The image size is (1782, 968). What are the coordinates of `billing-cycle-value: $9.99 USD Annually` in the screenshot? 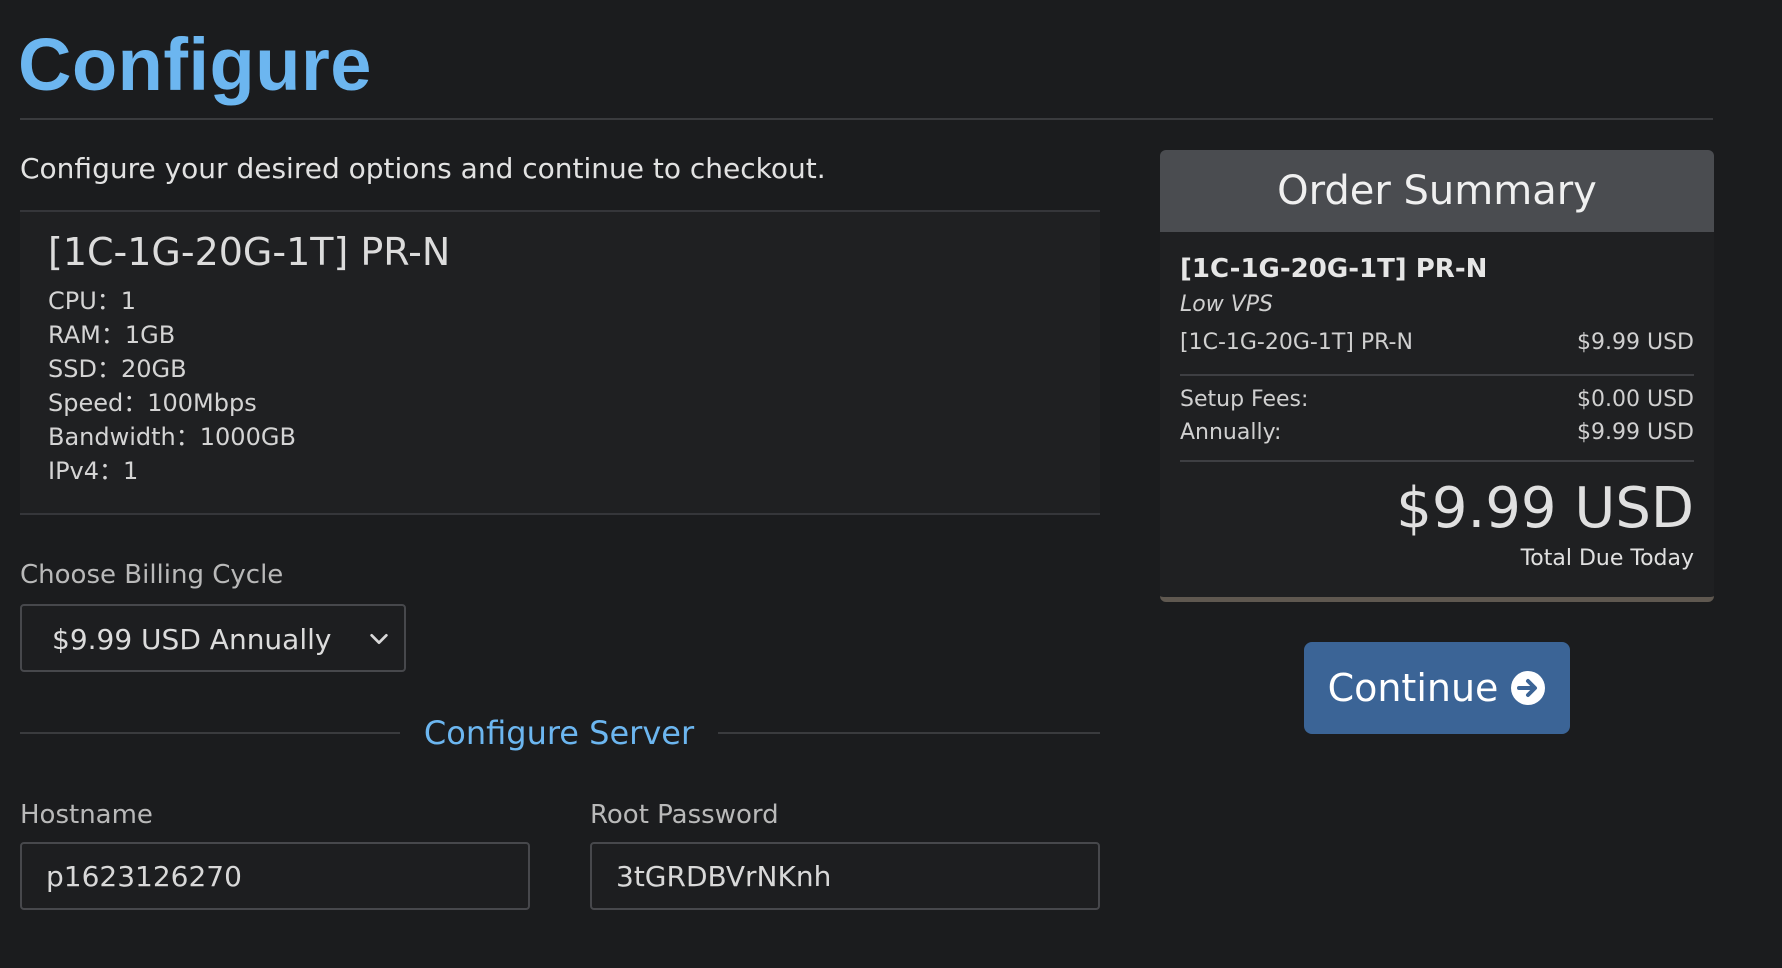 It's located at (192, 639).